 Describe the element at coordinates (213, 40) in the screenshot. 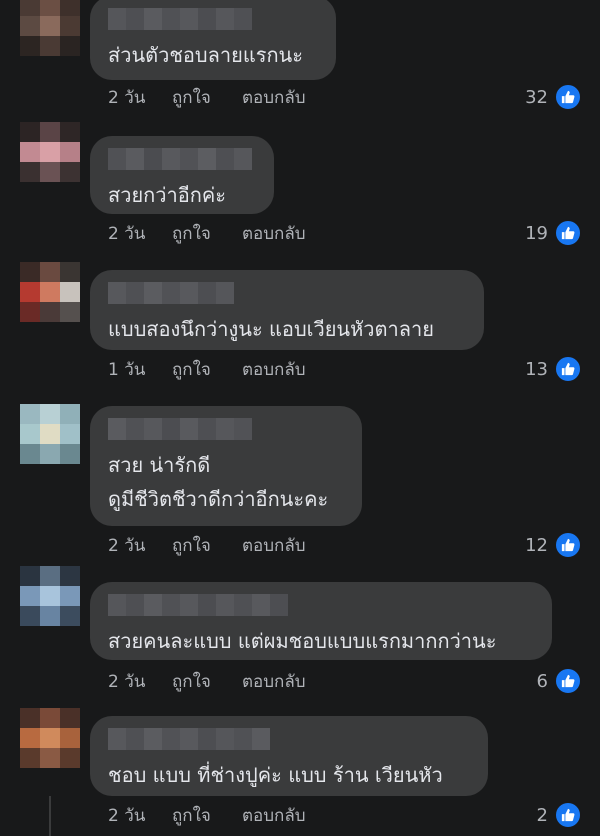

I see `comment-bubble: ส่วนตัวชอบลายแรกนะ` at that location.